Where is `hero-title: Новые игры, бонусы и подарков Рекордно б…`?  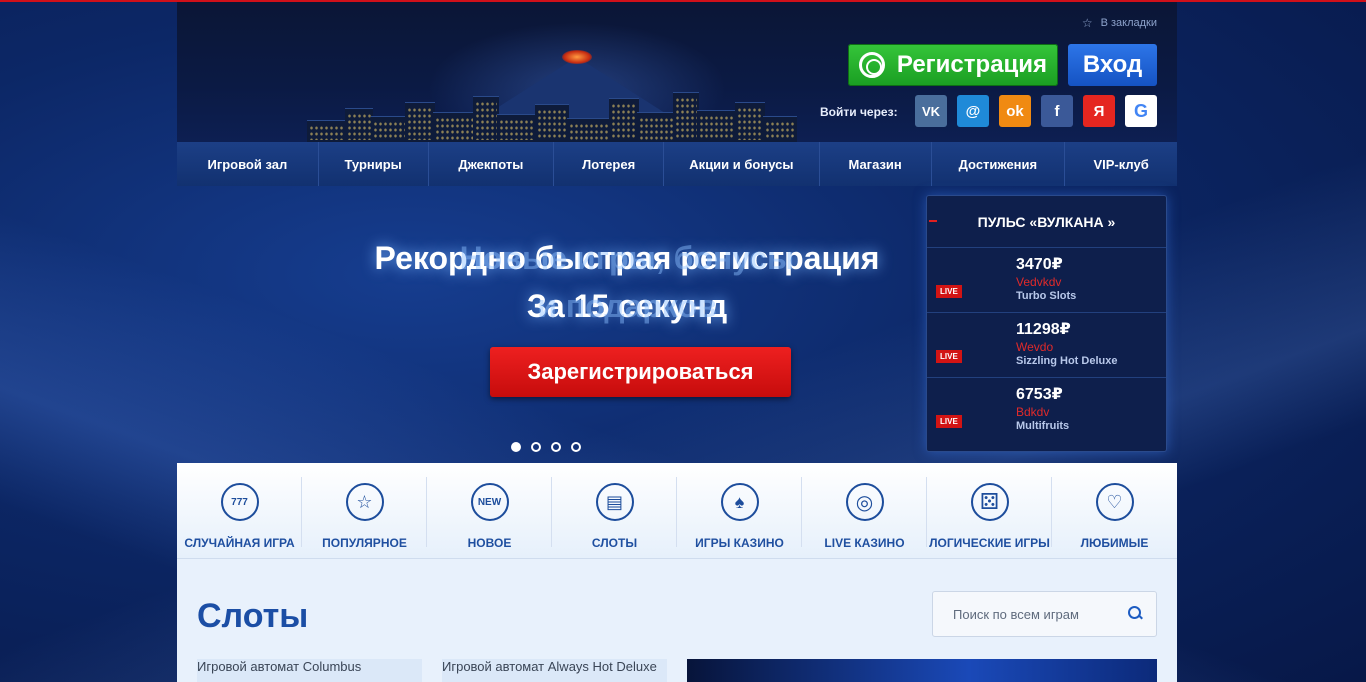 hero-title: Новые игры, бонусы и подарков Рекордно б… is located at coordinates (627, 282).